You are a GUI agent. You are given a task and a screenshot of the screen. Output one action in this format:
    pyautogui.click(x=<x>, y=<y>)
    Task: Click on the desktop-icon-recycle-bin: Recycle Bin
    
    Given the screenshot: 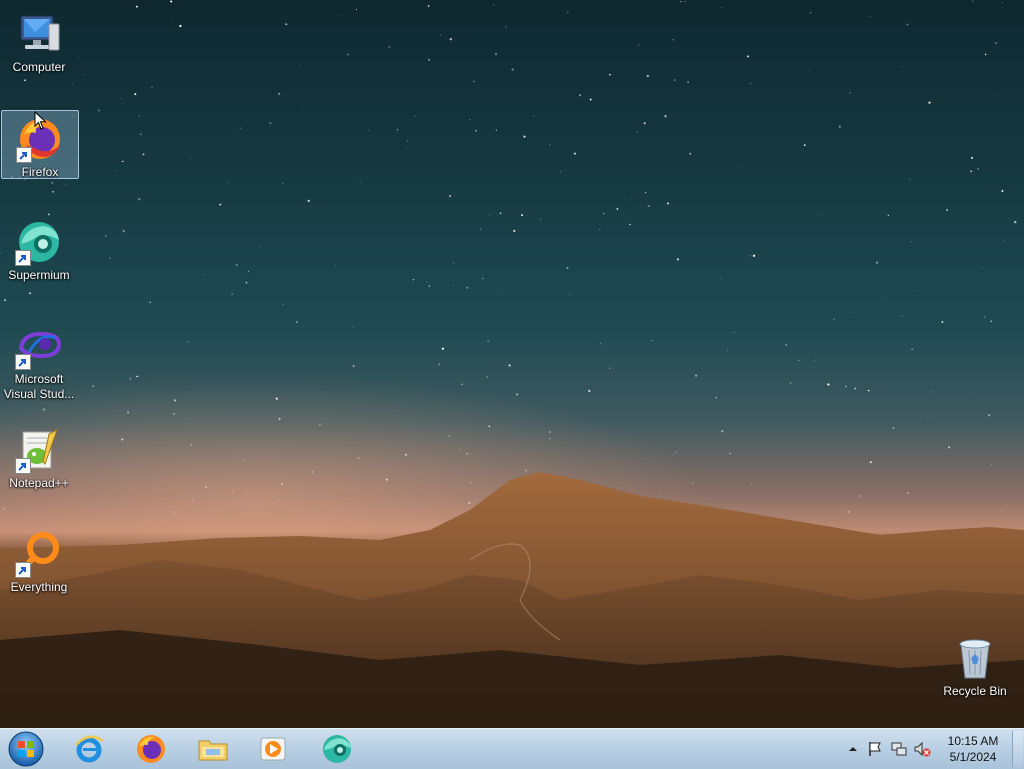 What is the action you would take?
    pyautogui.click(x=975, y=664)
    